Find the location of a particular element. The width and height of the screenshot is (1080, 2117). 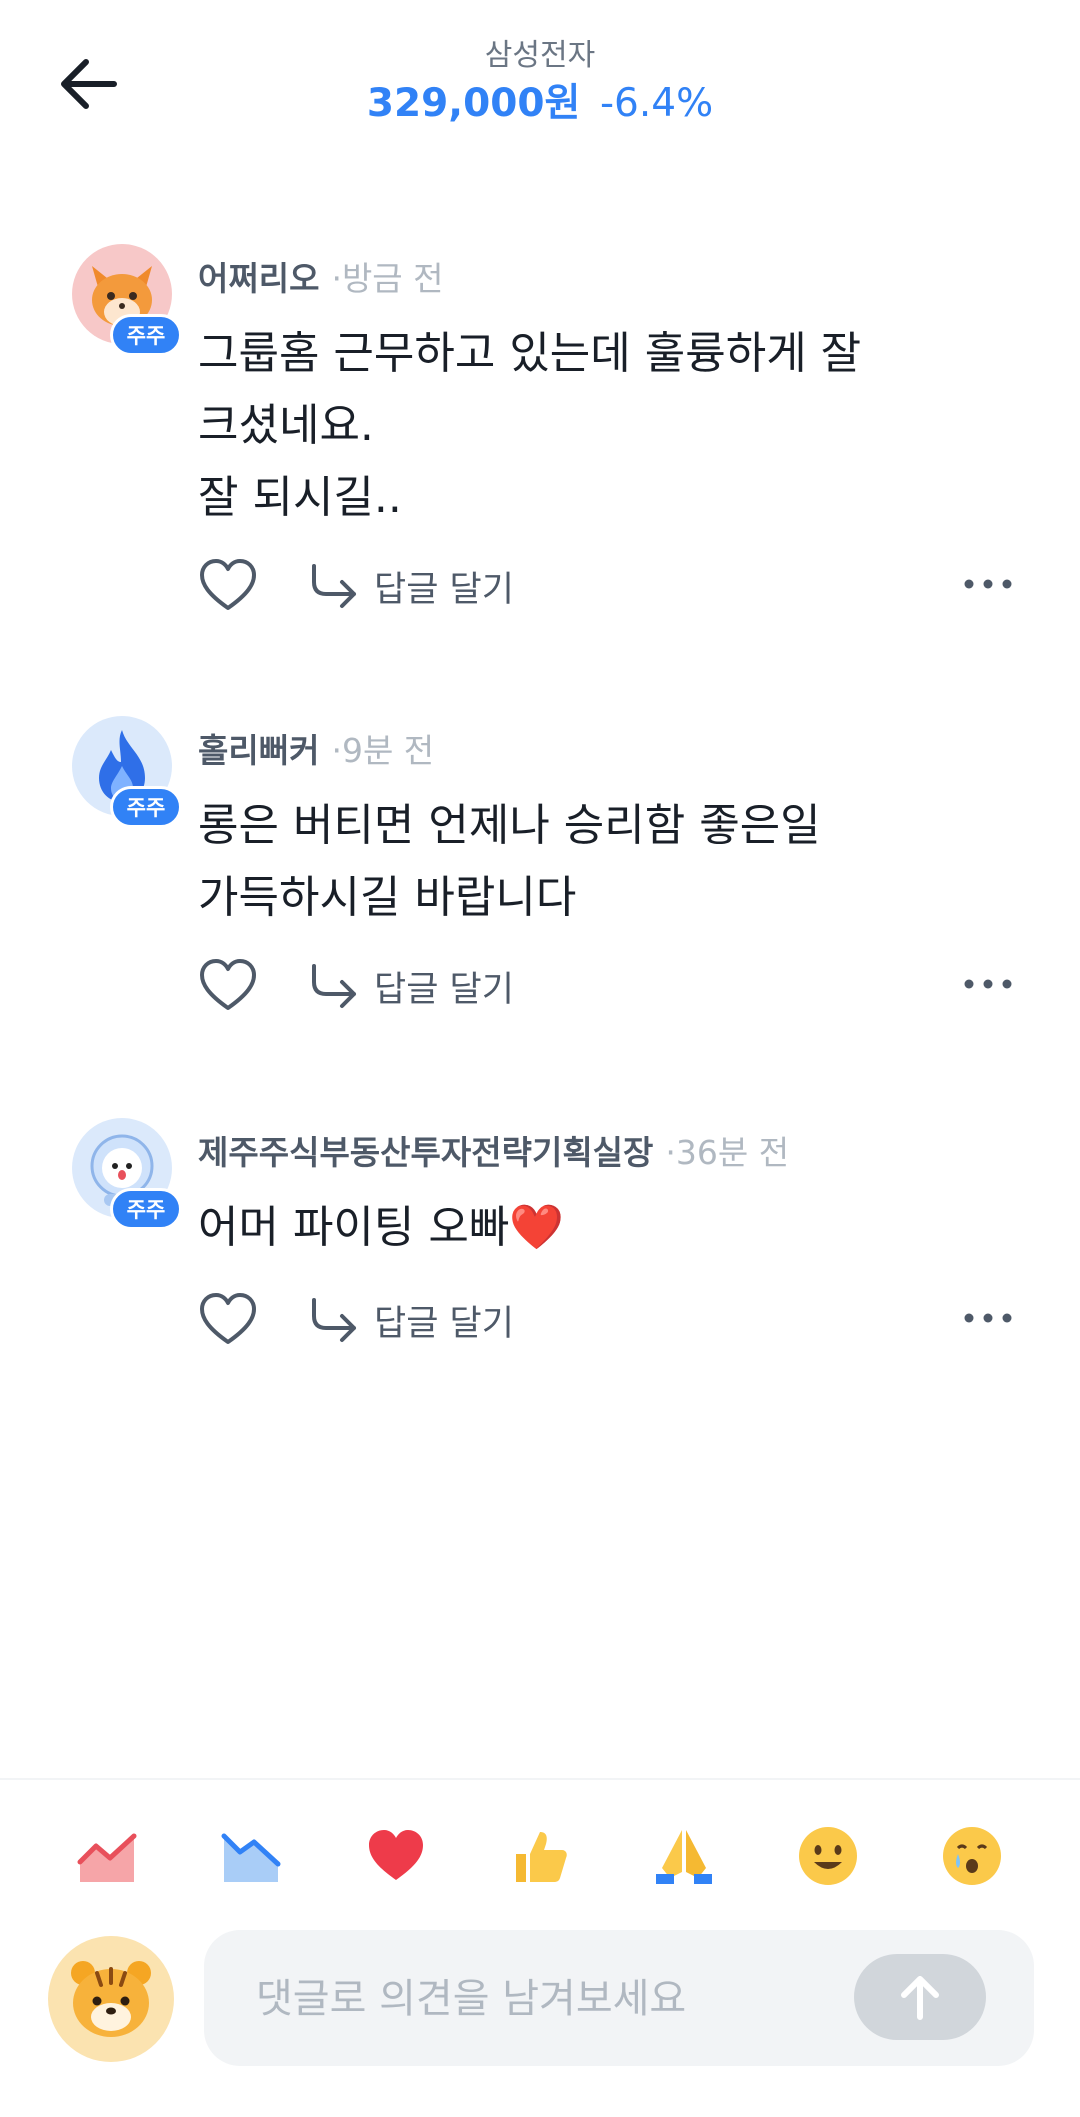

stock-price-line: 329,000원 -6.4% is located at coordinates (540, 100).